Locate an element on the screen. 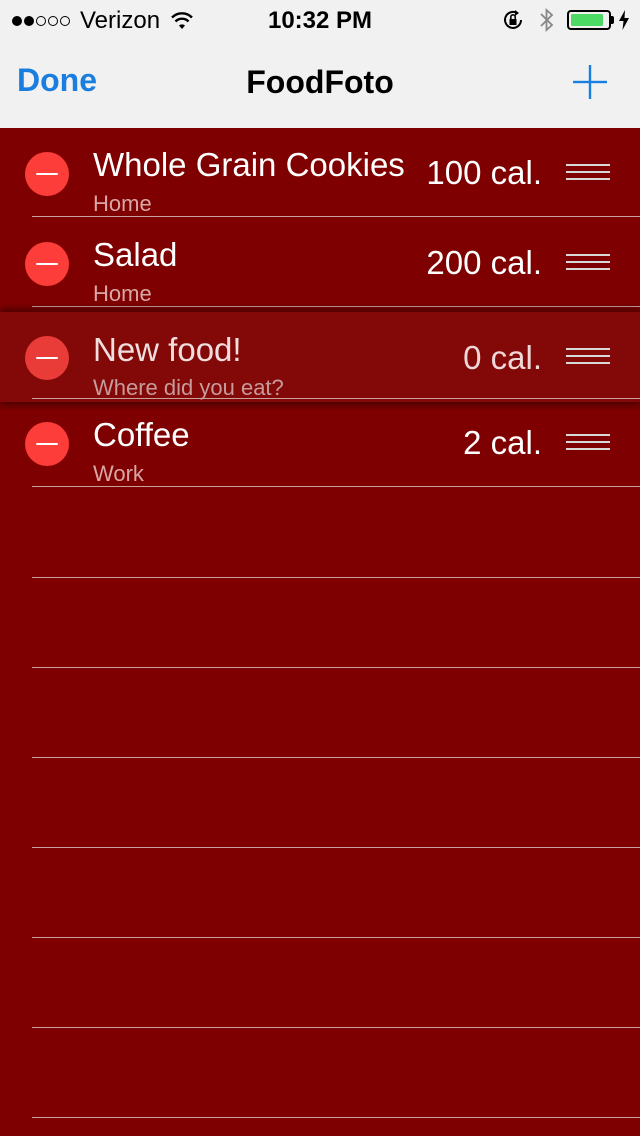 Image resolution: width=640 pixels, height=1136 pixels. orientation-lock-icon is located at coordinates (513, 19).